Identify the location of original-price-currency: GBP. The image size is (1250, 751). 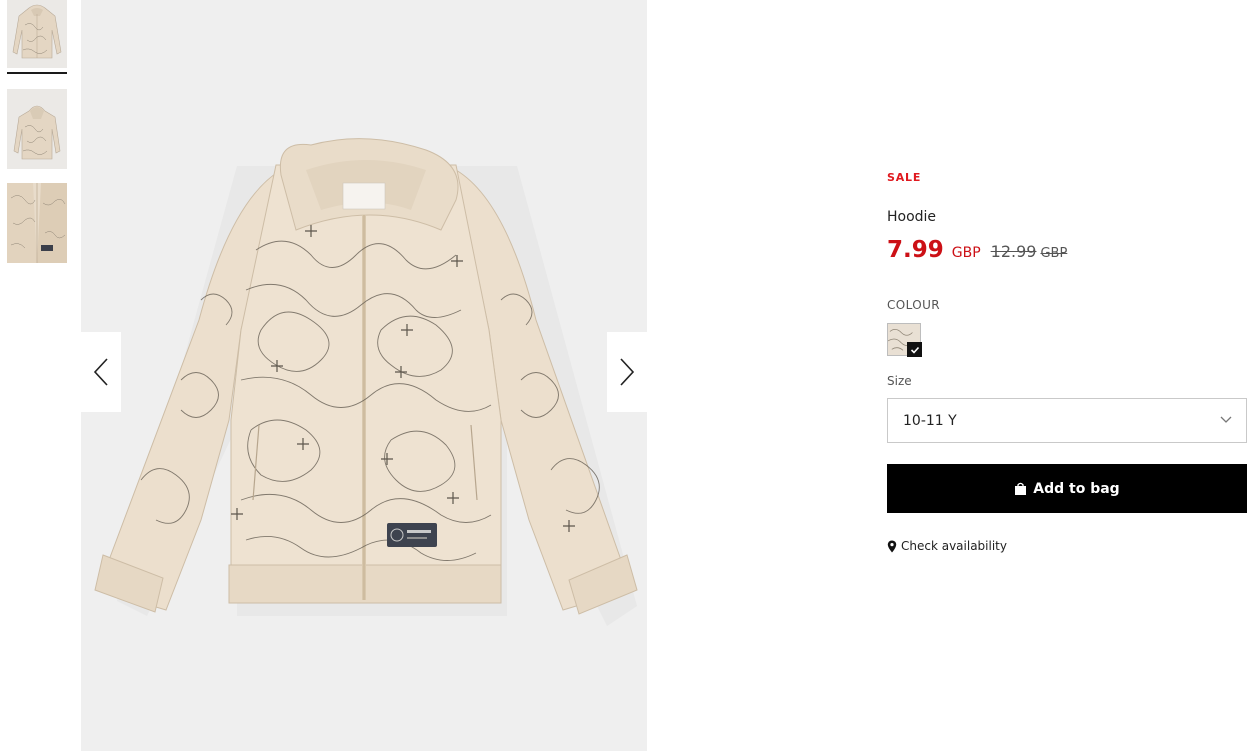
(1054, 253).